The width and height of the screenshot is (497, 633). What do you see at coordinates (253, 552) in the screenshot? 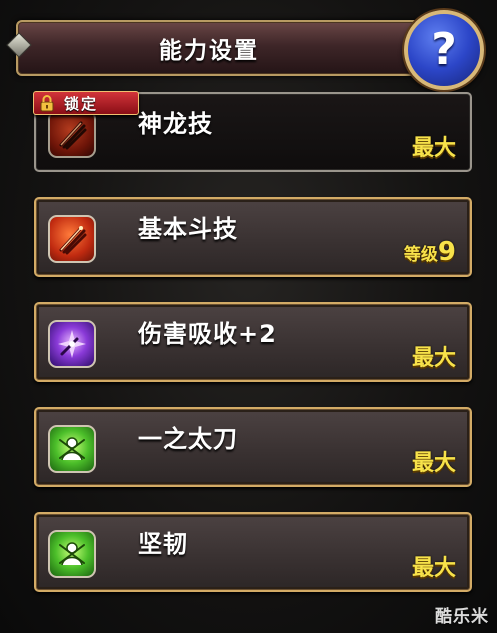
I see `skill-card: 坚韧 最大` at bounding box center [253, 552].